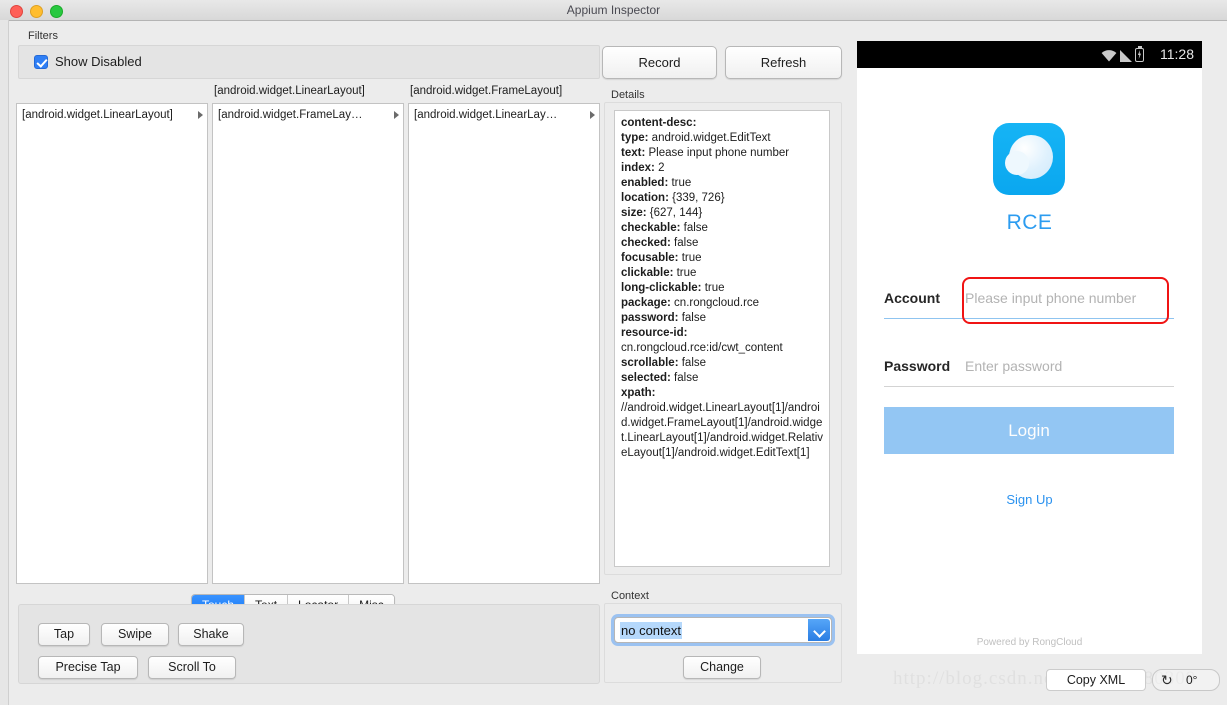  I want to click on detail-row: scrollable: false, so click(722, 363).